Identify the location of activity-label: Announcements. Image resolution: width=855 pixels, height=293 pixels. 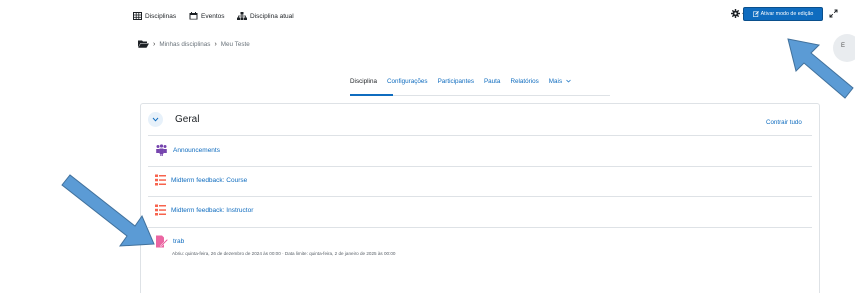
(196, 150).